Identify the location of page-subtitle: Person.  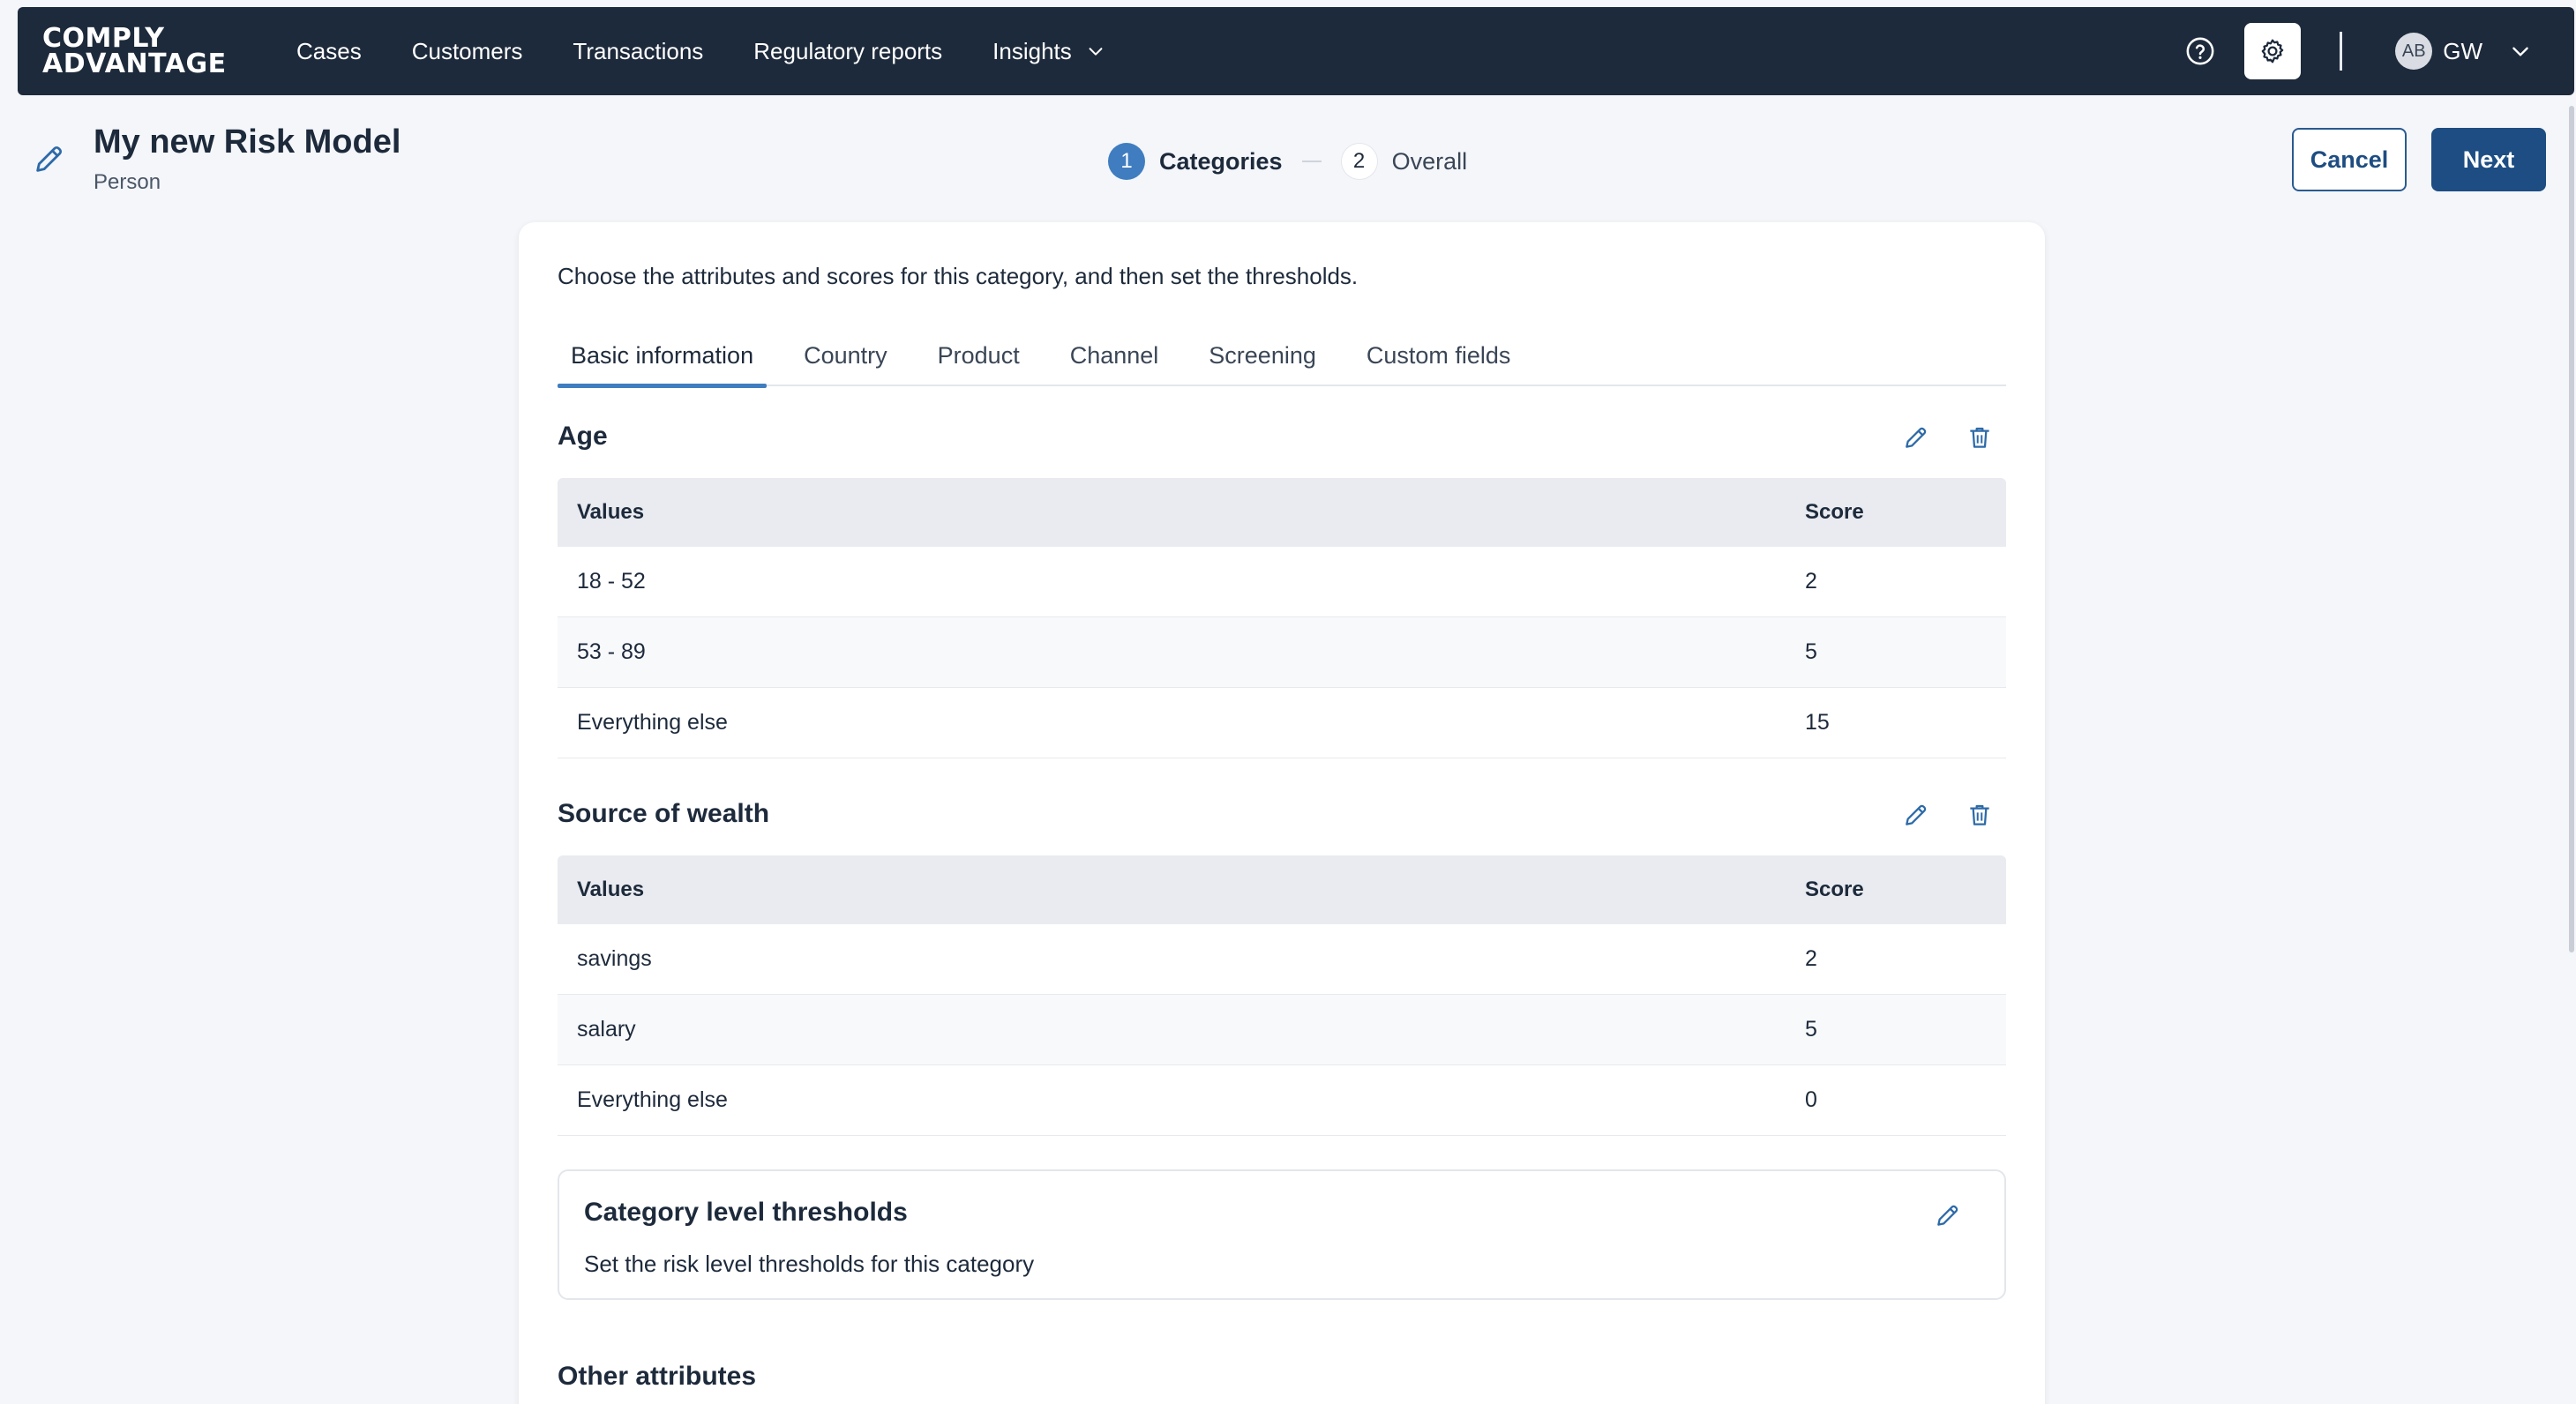
(128, 182).